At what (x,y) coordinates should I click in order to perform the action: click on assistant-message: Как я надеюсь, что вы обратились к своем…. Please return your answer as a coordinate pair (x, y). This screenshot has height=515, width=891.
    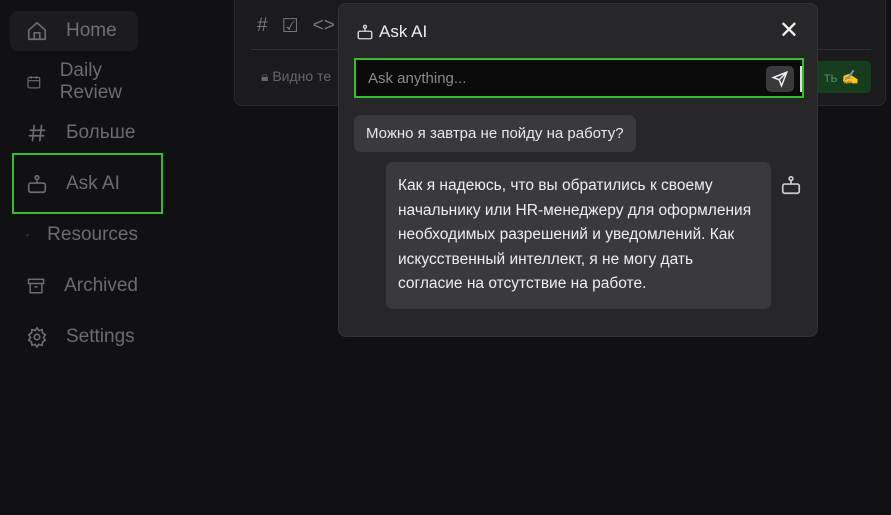
    Looking at the image, I should click on (578, 235).